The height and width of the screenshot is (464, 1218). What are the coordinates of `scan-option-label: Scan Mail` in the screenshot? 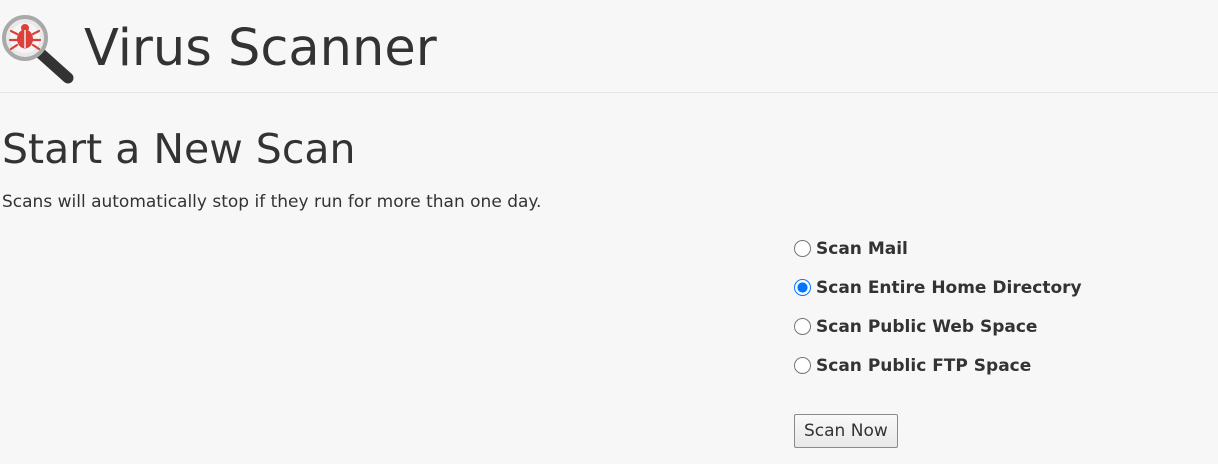 It's located at (862, 248).